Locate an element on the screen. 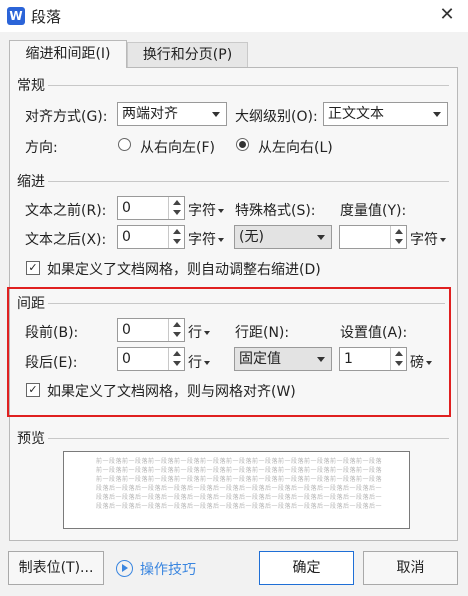 The image size is (468, 596). radio-ltr is located at coordinates (242, 144).